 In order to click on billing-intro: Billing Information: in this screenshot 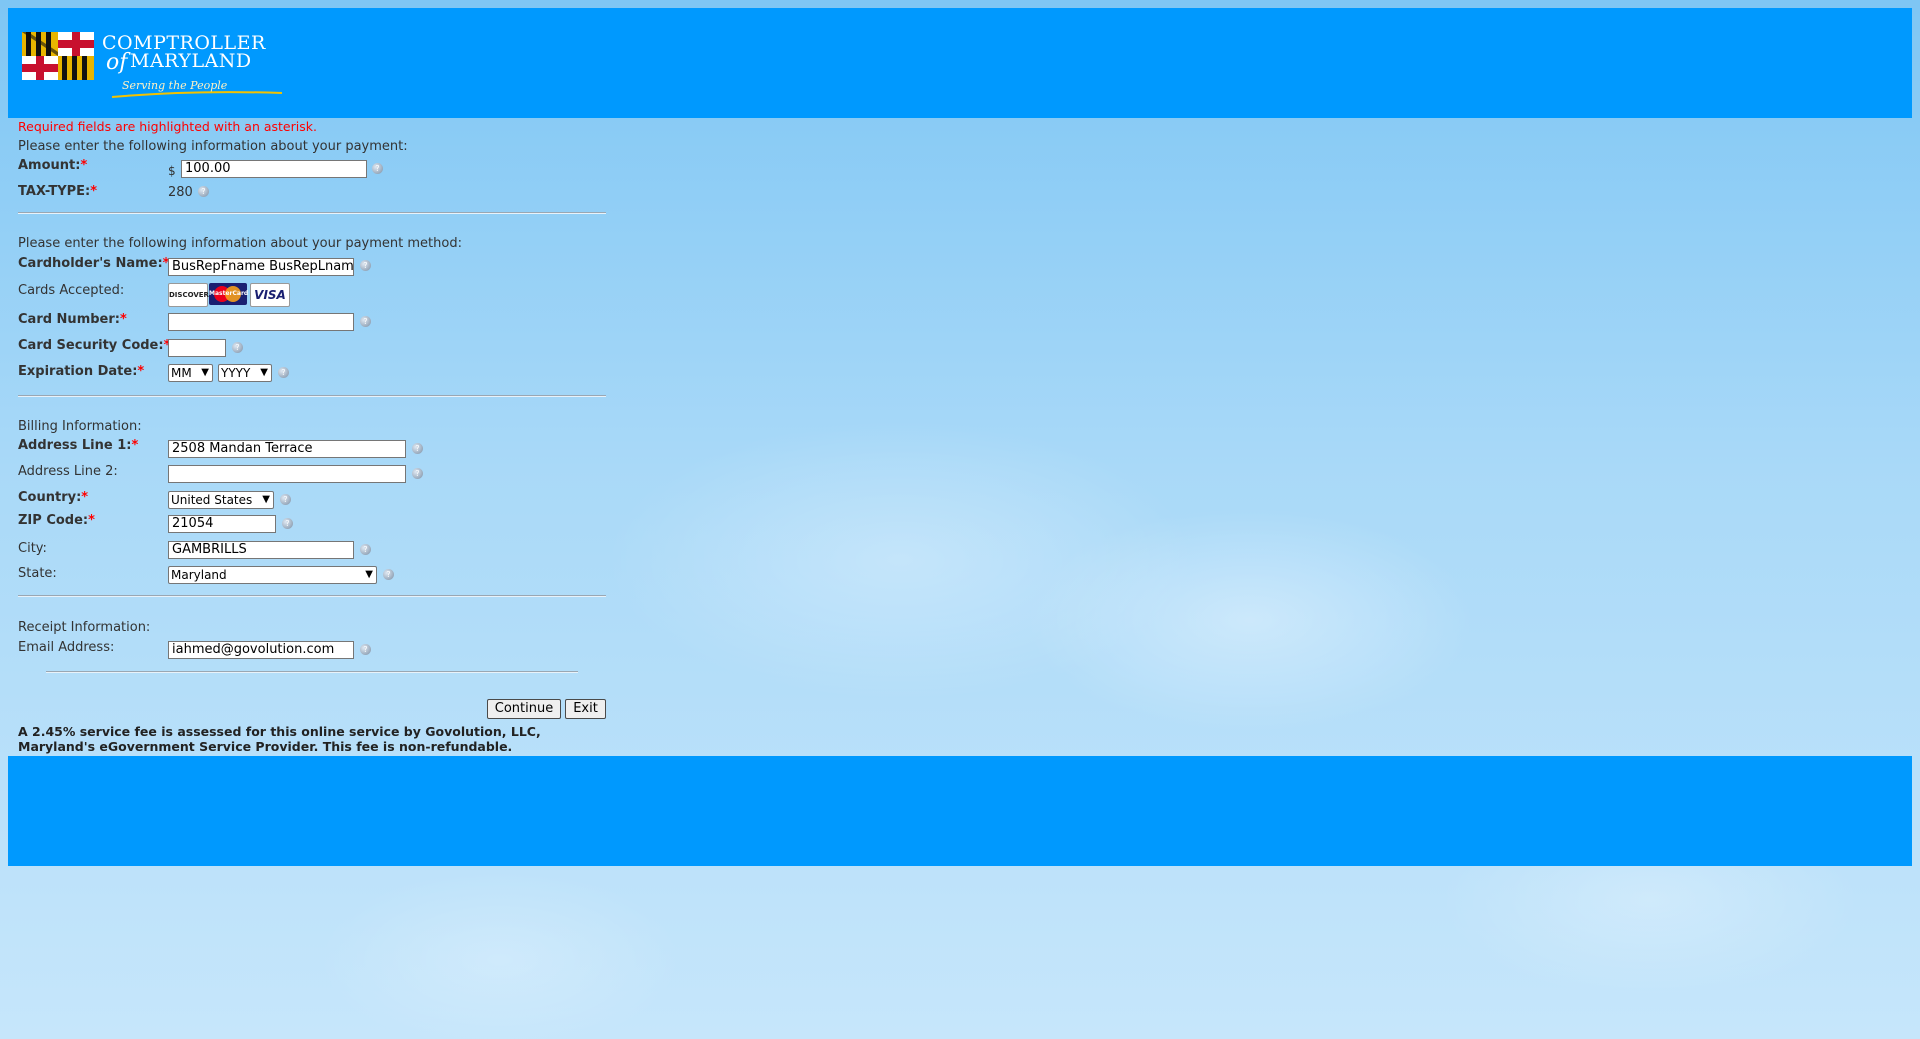, I will do `click(80, 426)`.